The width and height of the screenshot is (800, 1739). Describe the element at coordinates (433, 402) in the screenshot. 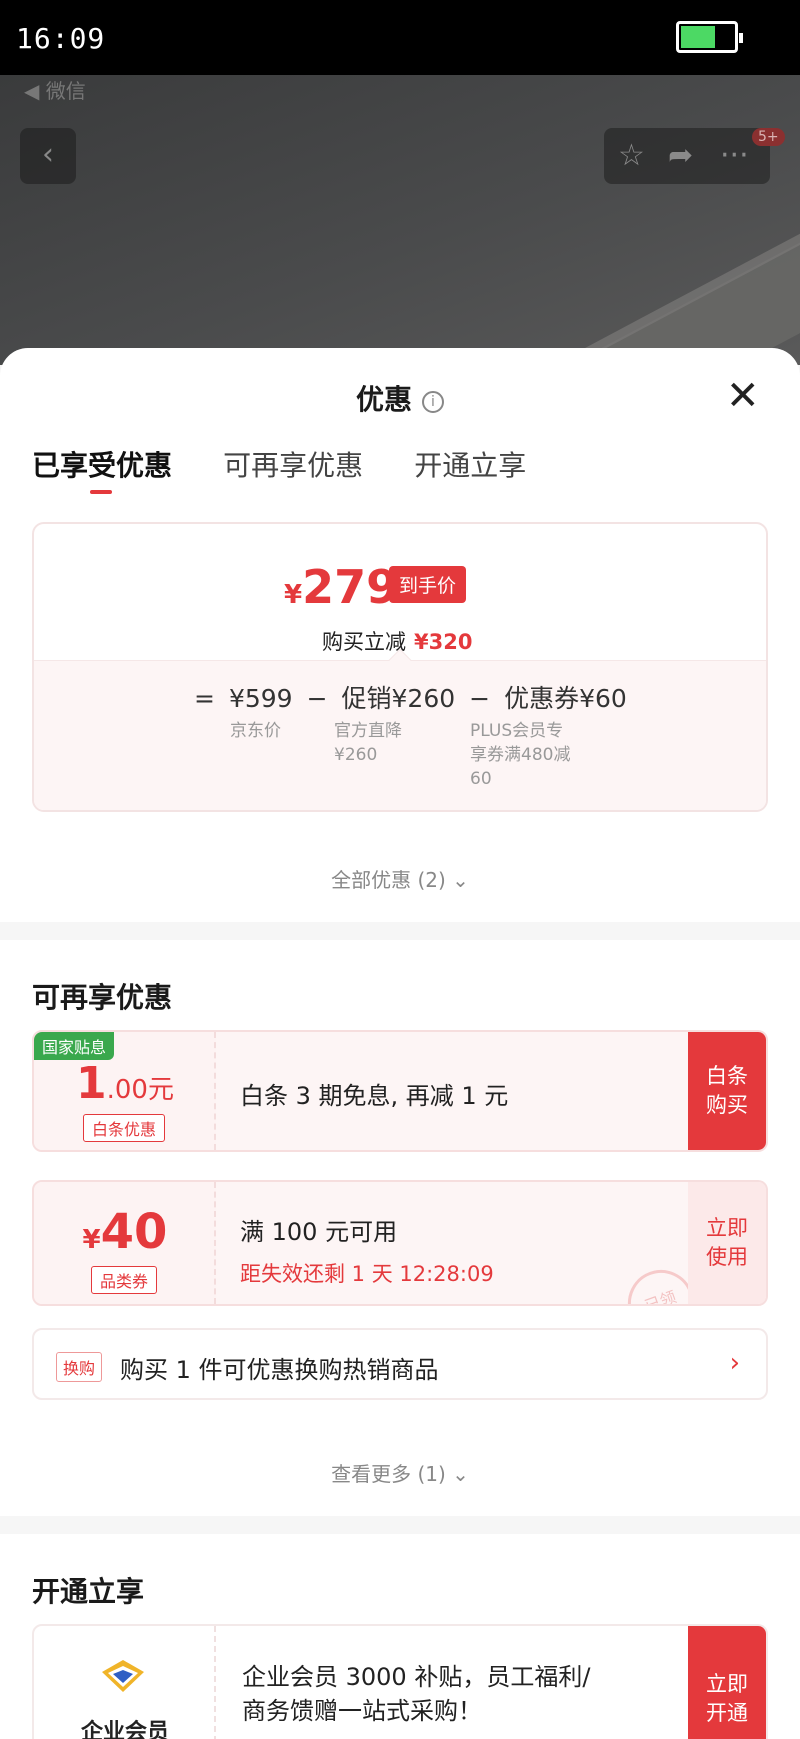

I see `info-icon: i` at that location.